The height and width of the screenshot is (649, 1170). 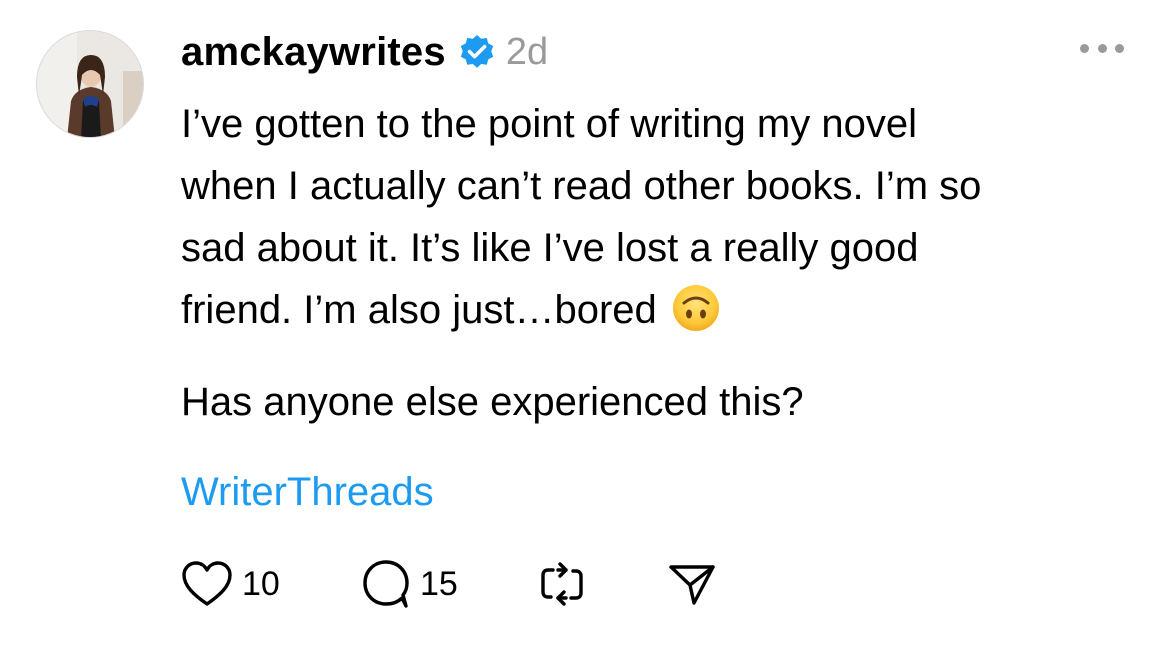 I want to click on repost-button, so click(x=601, y=584).